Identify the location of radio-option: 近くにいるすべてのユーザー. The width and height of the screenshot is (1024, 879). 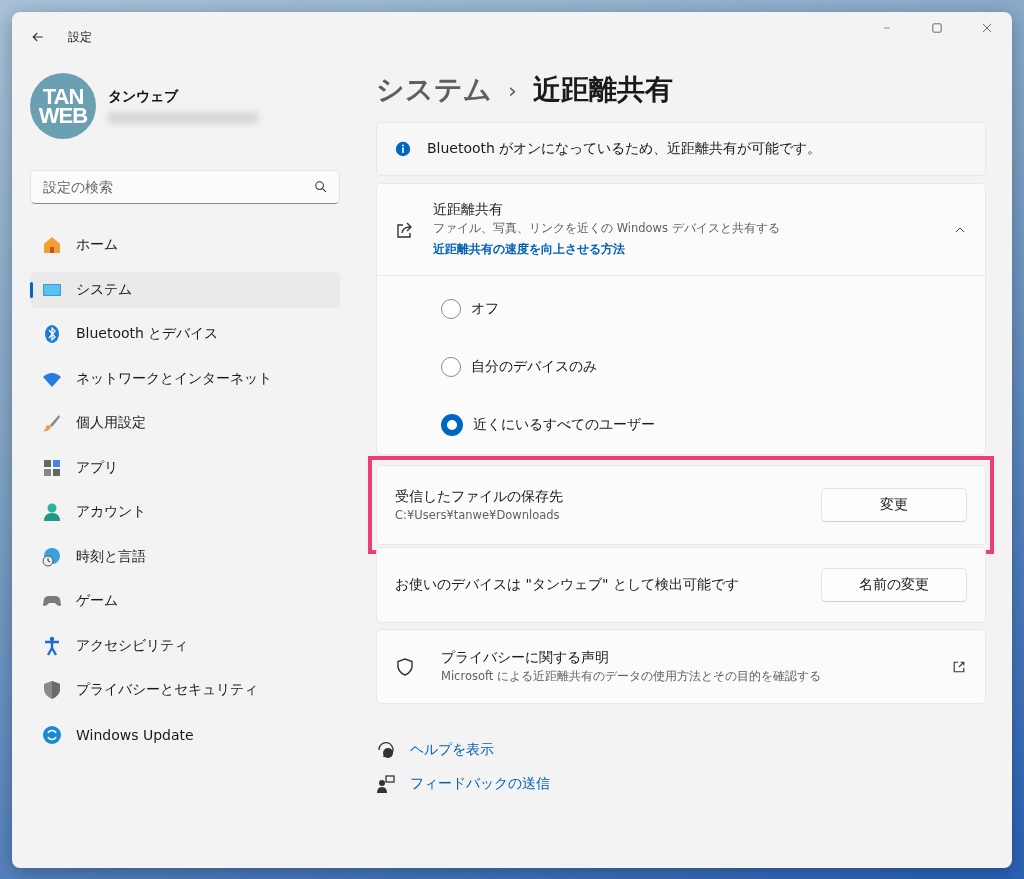
(713, 425).